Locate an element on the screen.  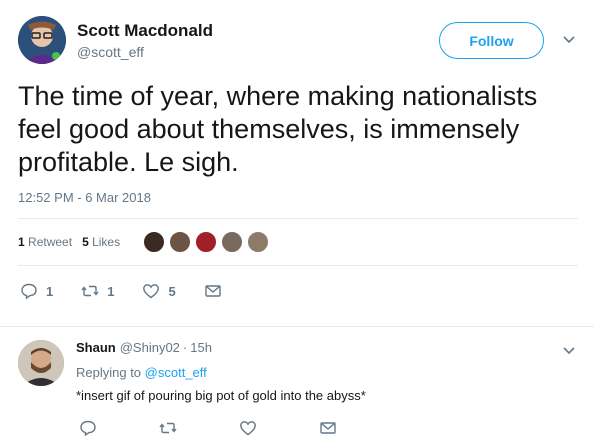
tweet-actions: 1 1 5 is located at coordinates (139, 291).